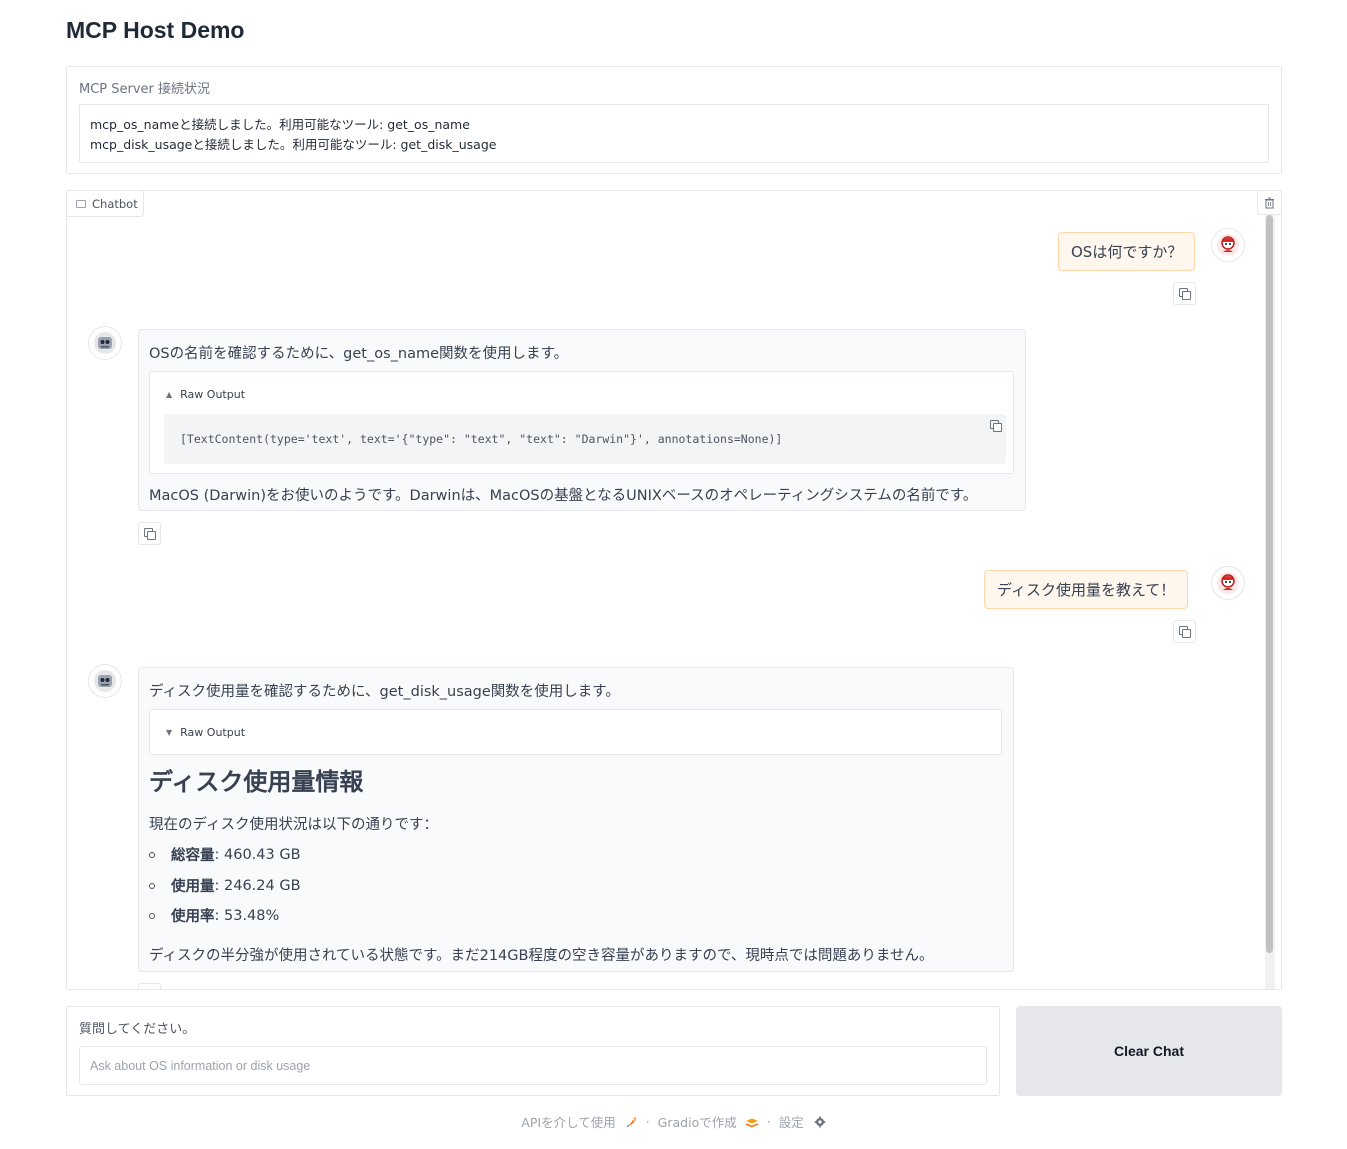 This screenshot has height=1149, width=1347. I want to click on chatbot-tab-label: Chatbot, so click(105, 204).